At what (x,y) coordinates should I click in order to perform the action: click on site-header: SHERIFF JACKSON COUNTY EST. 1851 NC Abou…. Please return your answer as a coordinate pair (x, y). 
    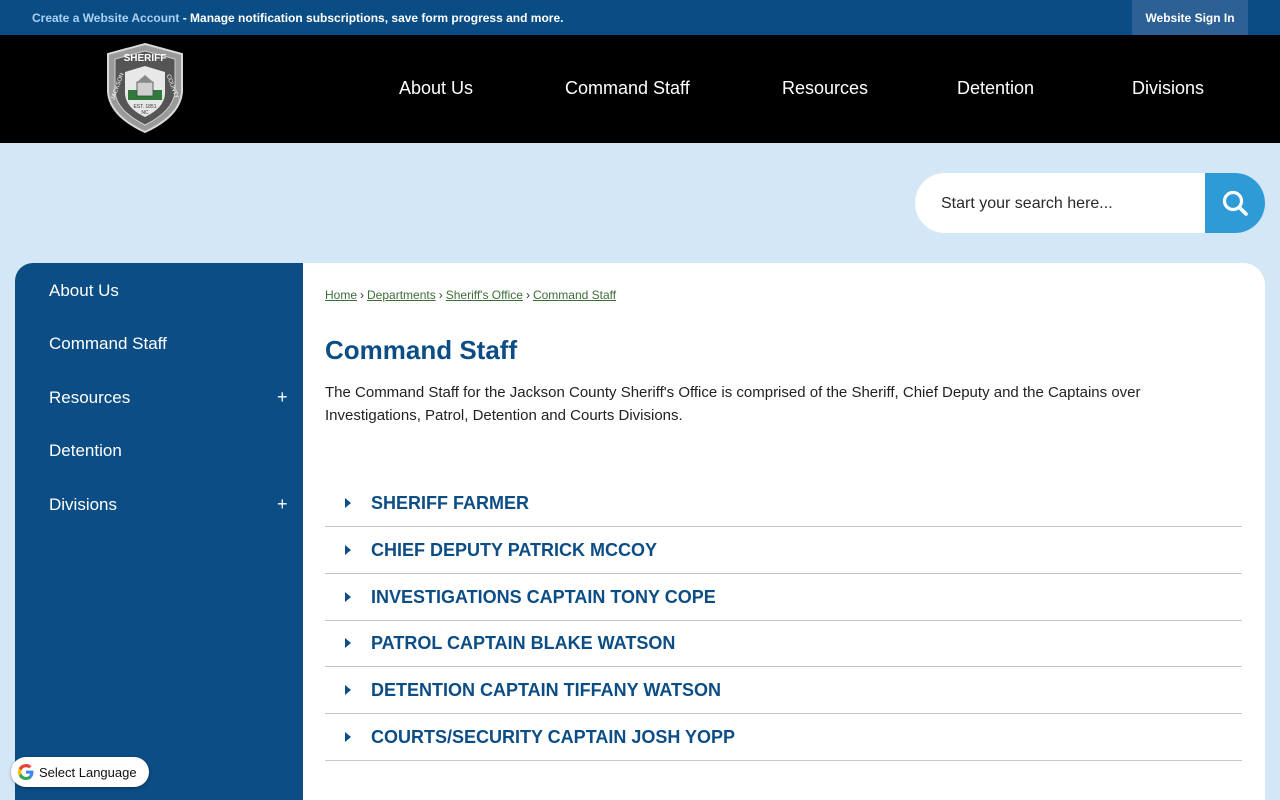
    Looking at the image, I should click on (640, 89).